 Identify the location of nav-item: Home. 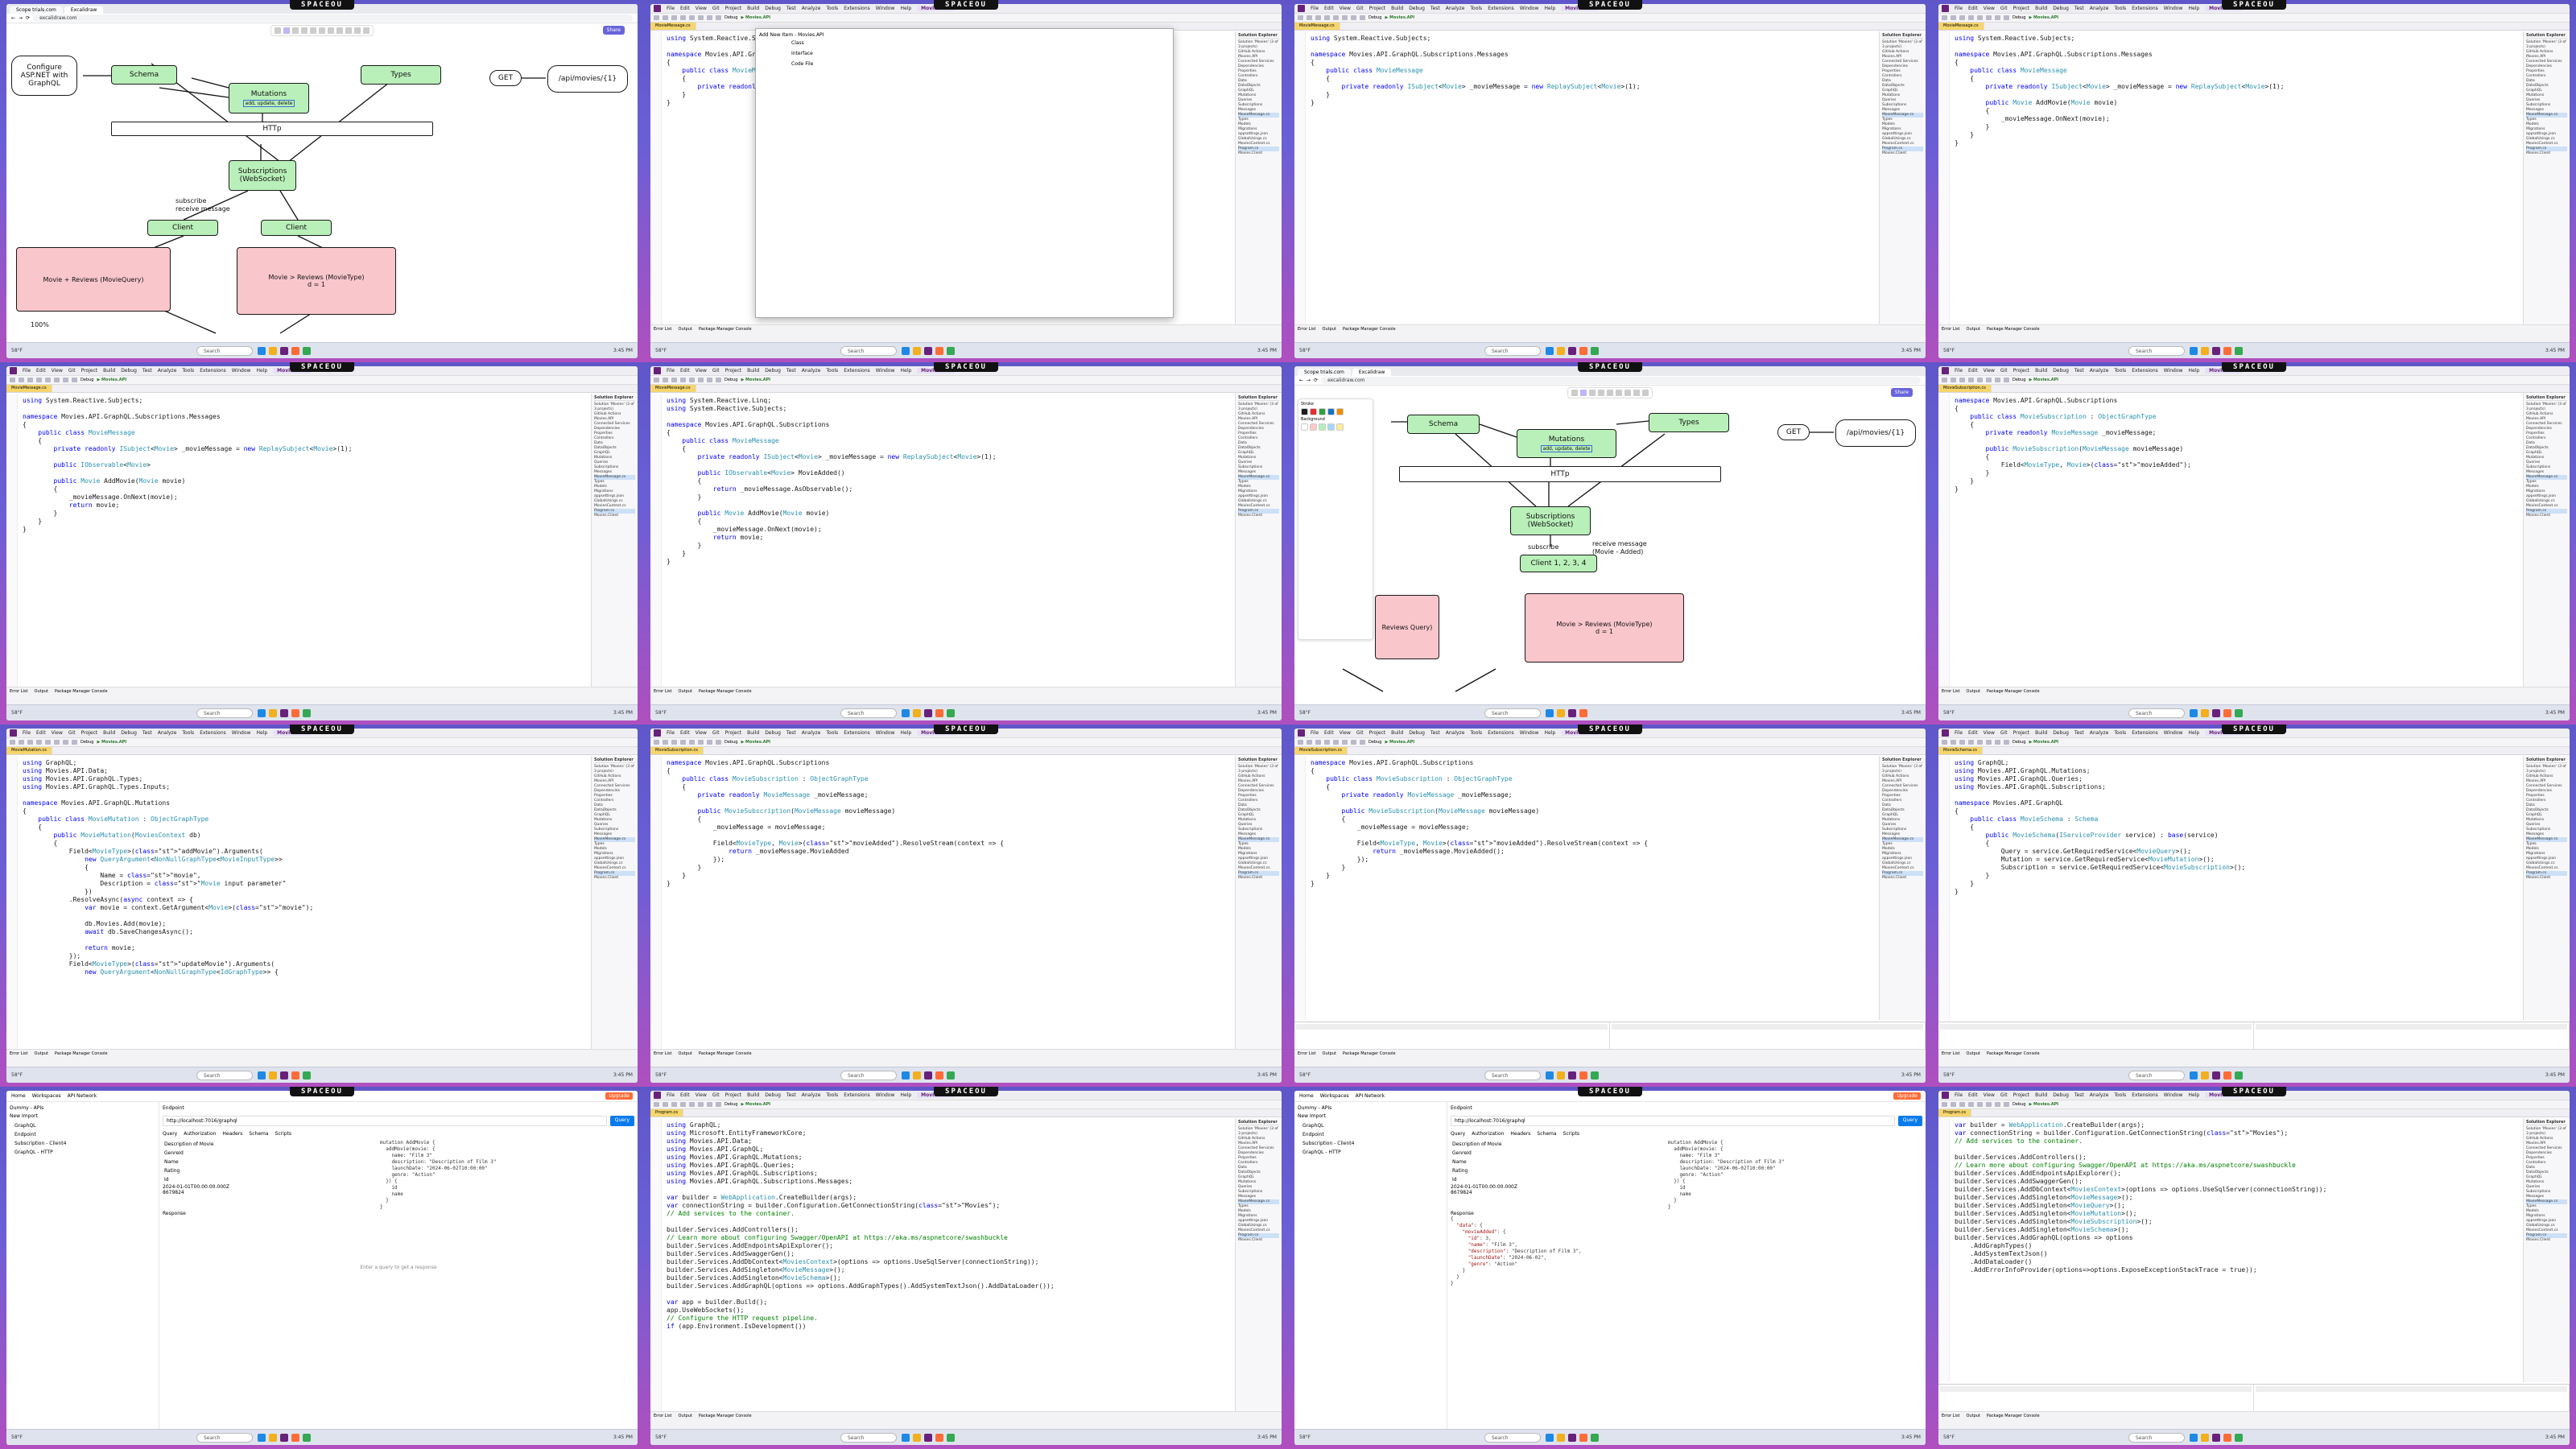
(18, 1096).